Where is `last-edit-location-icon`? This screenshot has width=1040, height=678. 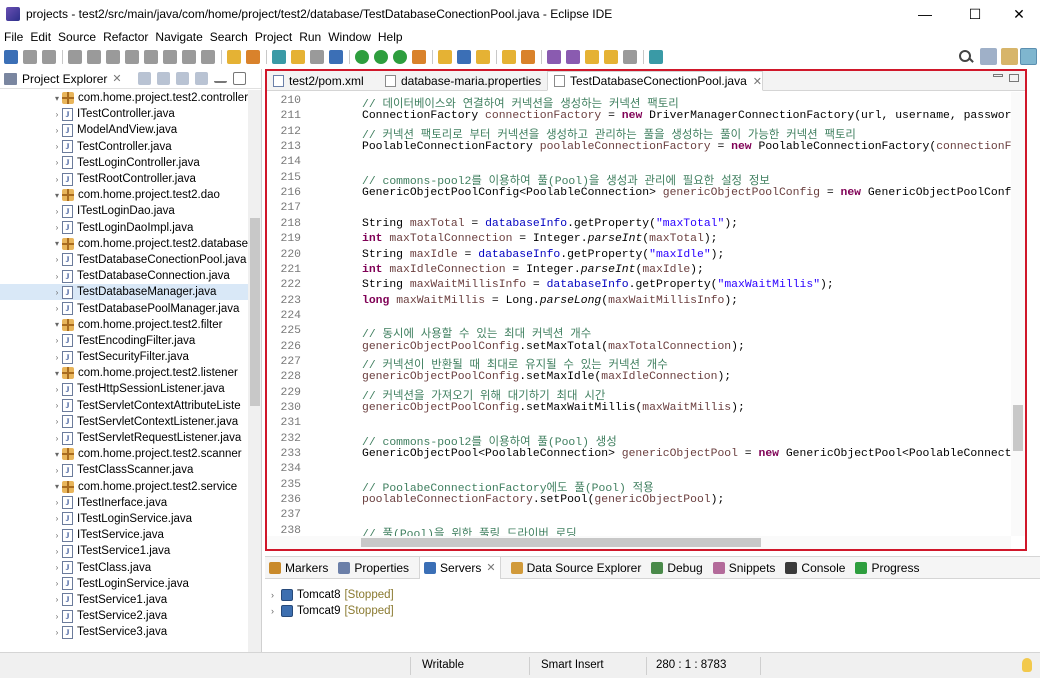
last-edit-location-icon is located at coordinates (592, 57).